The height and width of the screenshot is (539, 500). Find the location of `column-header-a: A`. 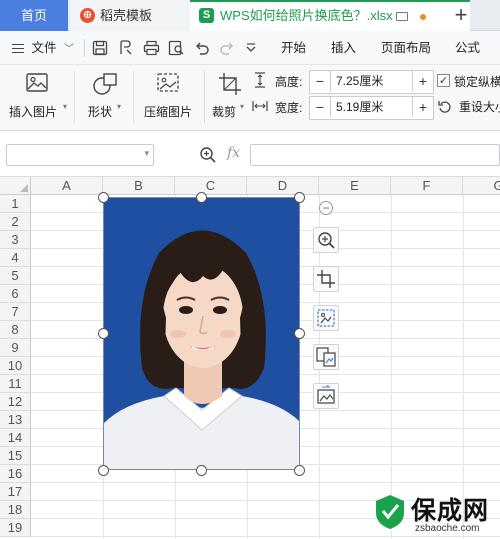

column-header-a: A is located at coordinates (67, 186).